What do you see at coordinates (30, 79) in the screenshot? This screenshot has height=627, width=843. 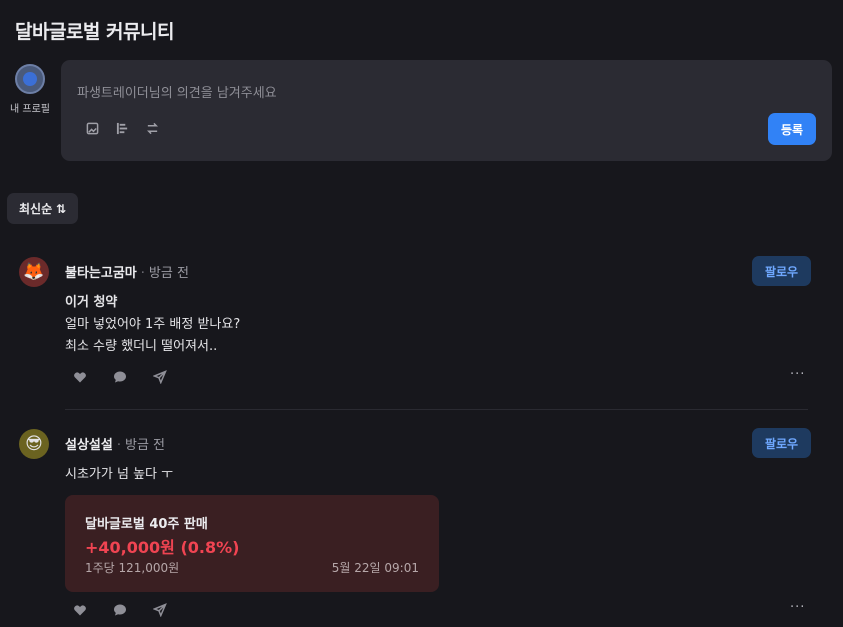 I see `avatar` at bounding box center [30, 79].